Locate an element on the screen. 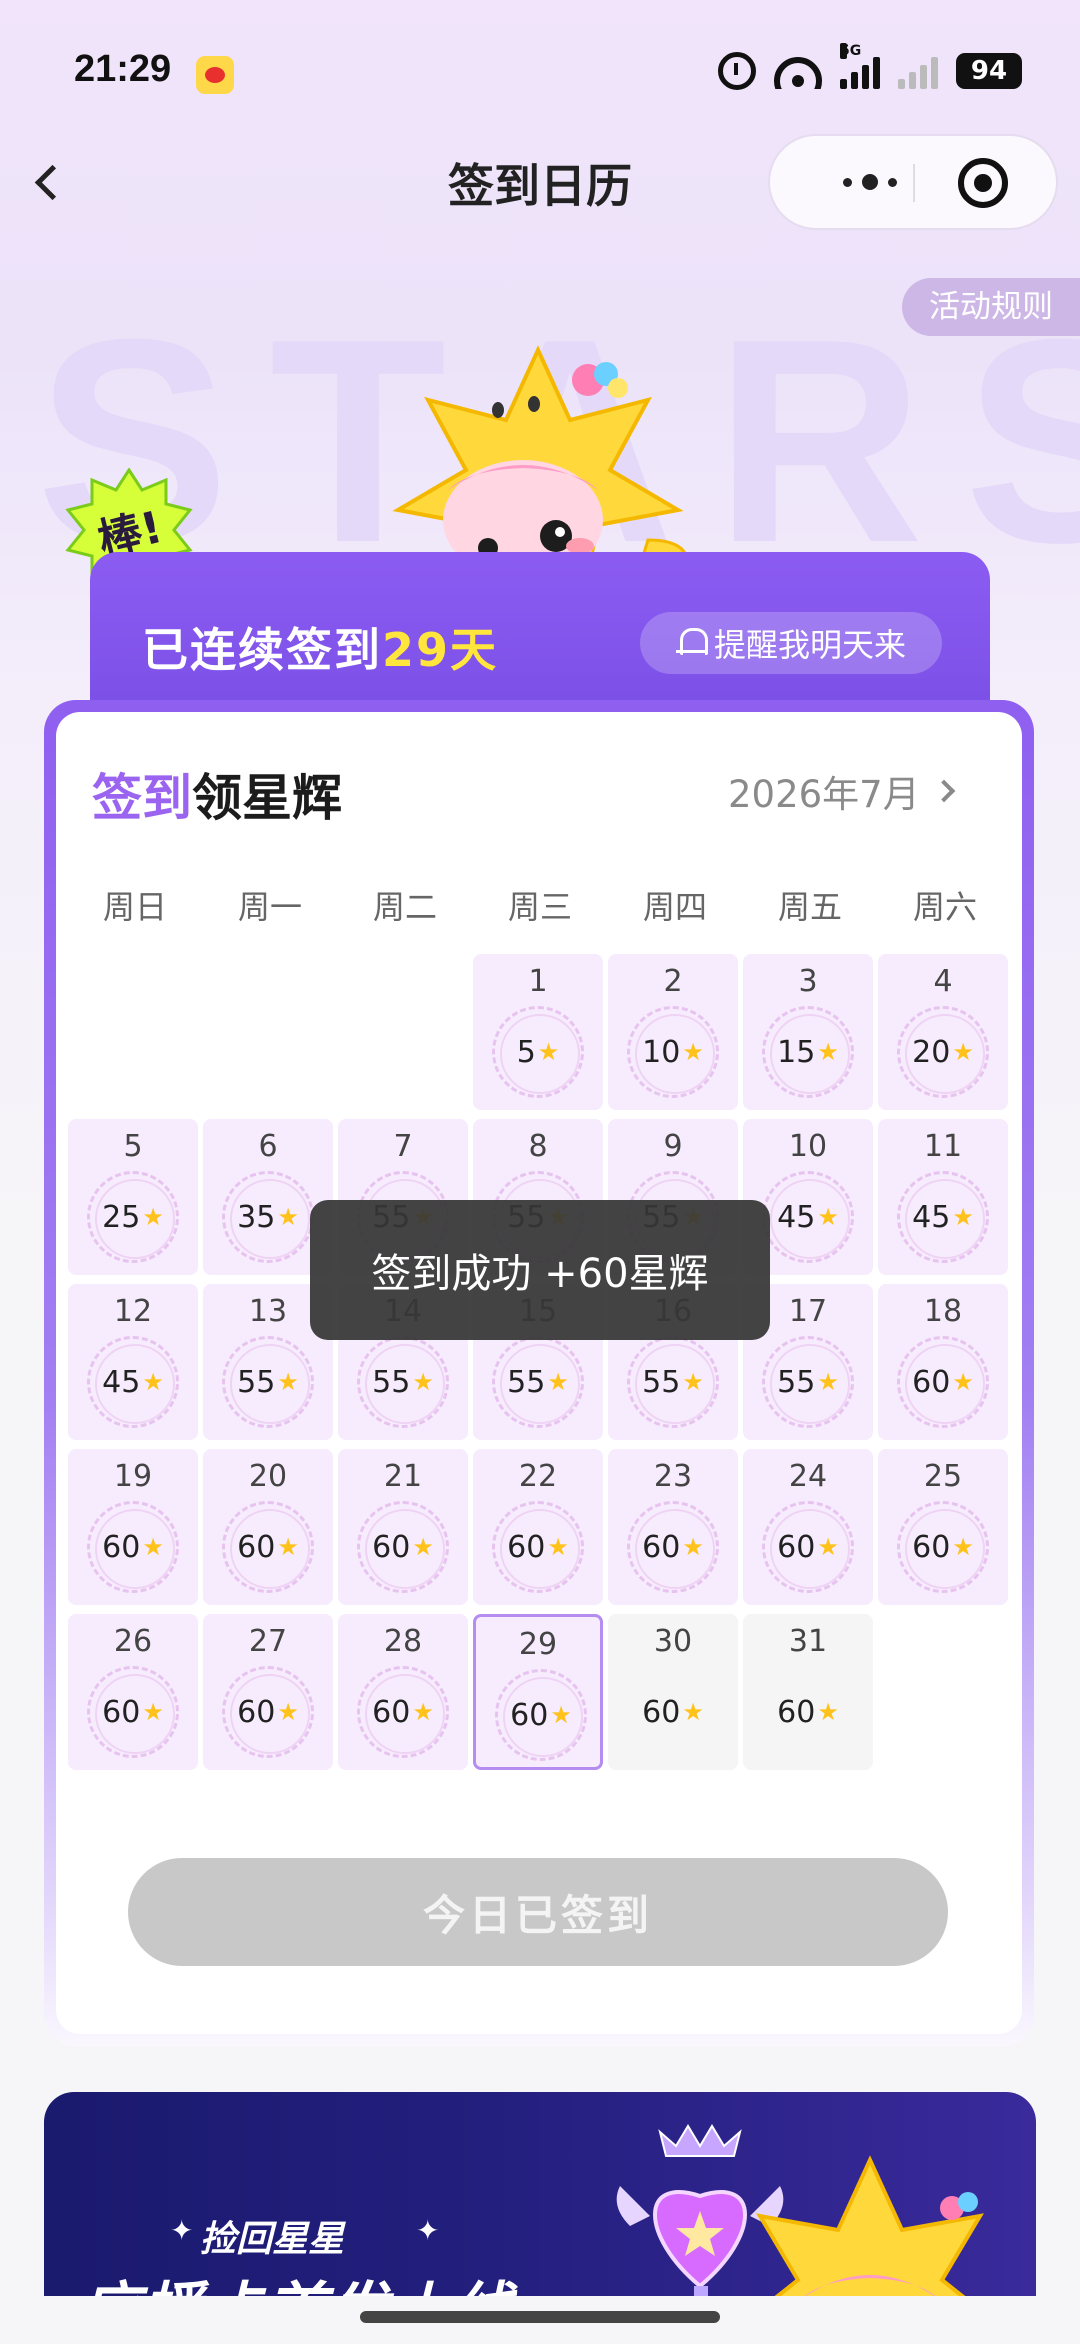 The image size is (1080, 2344). calendar-day-31: 31 60 ★ is located at coordinates (808, 1692).